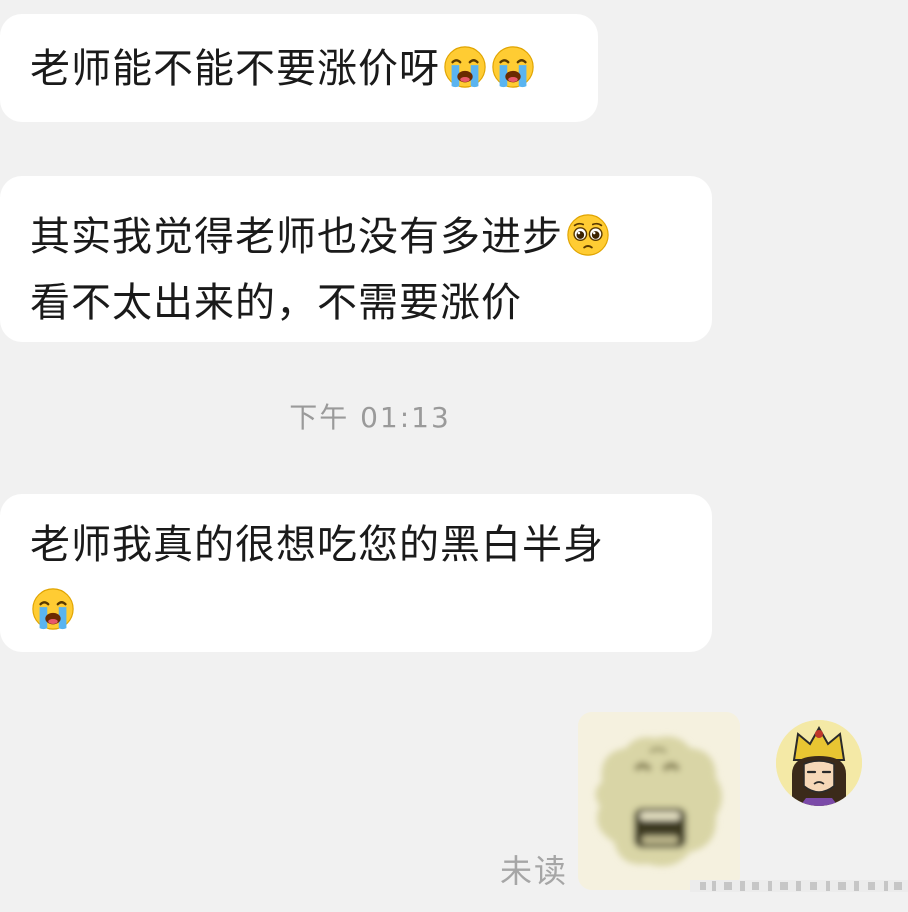  I want to click on user-avatar, so click(819, 763).